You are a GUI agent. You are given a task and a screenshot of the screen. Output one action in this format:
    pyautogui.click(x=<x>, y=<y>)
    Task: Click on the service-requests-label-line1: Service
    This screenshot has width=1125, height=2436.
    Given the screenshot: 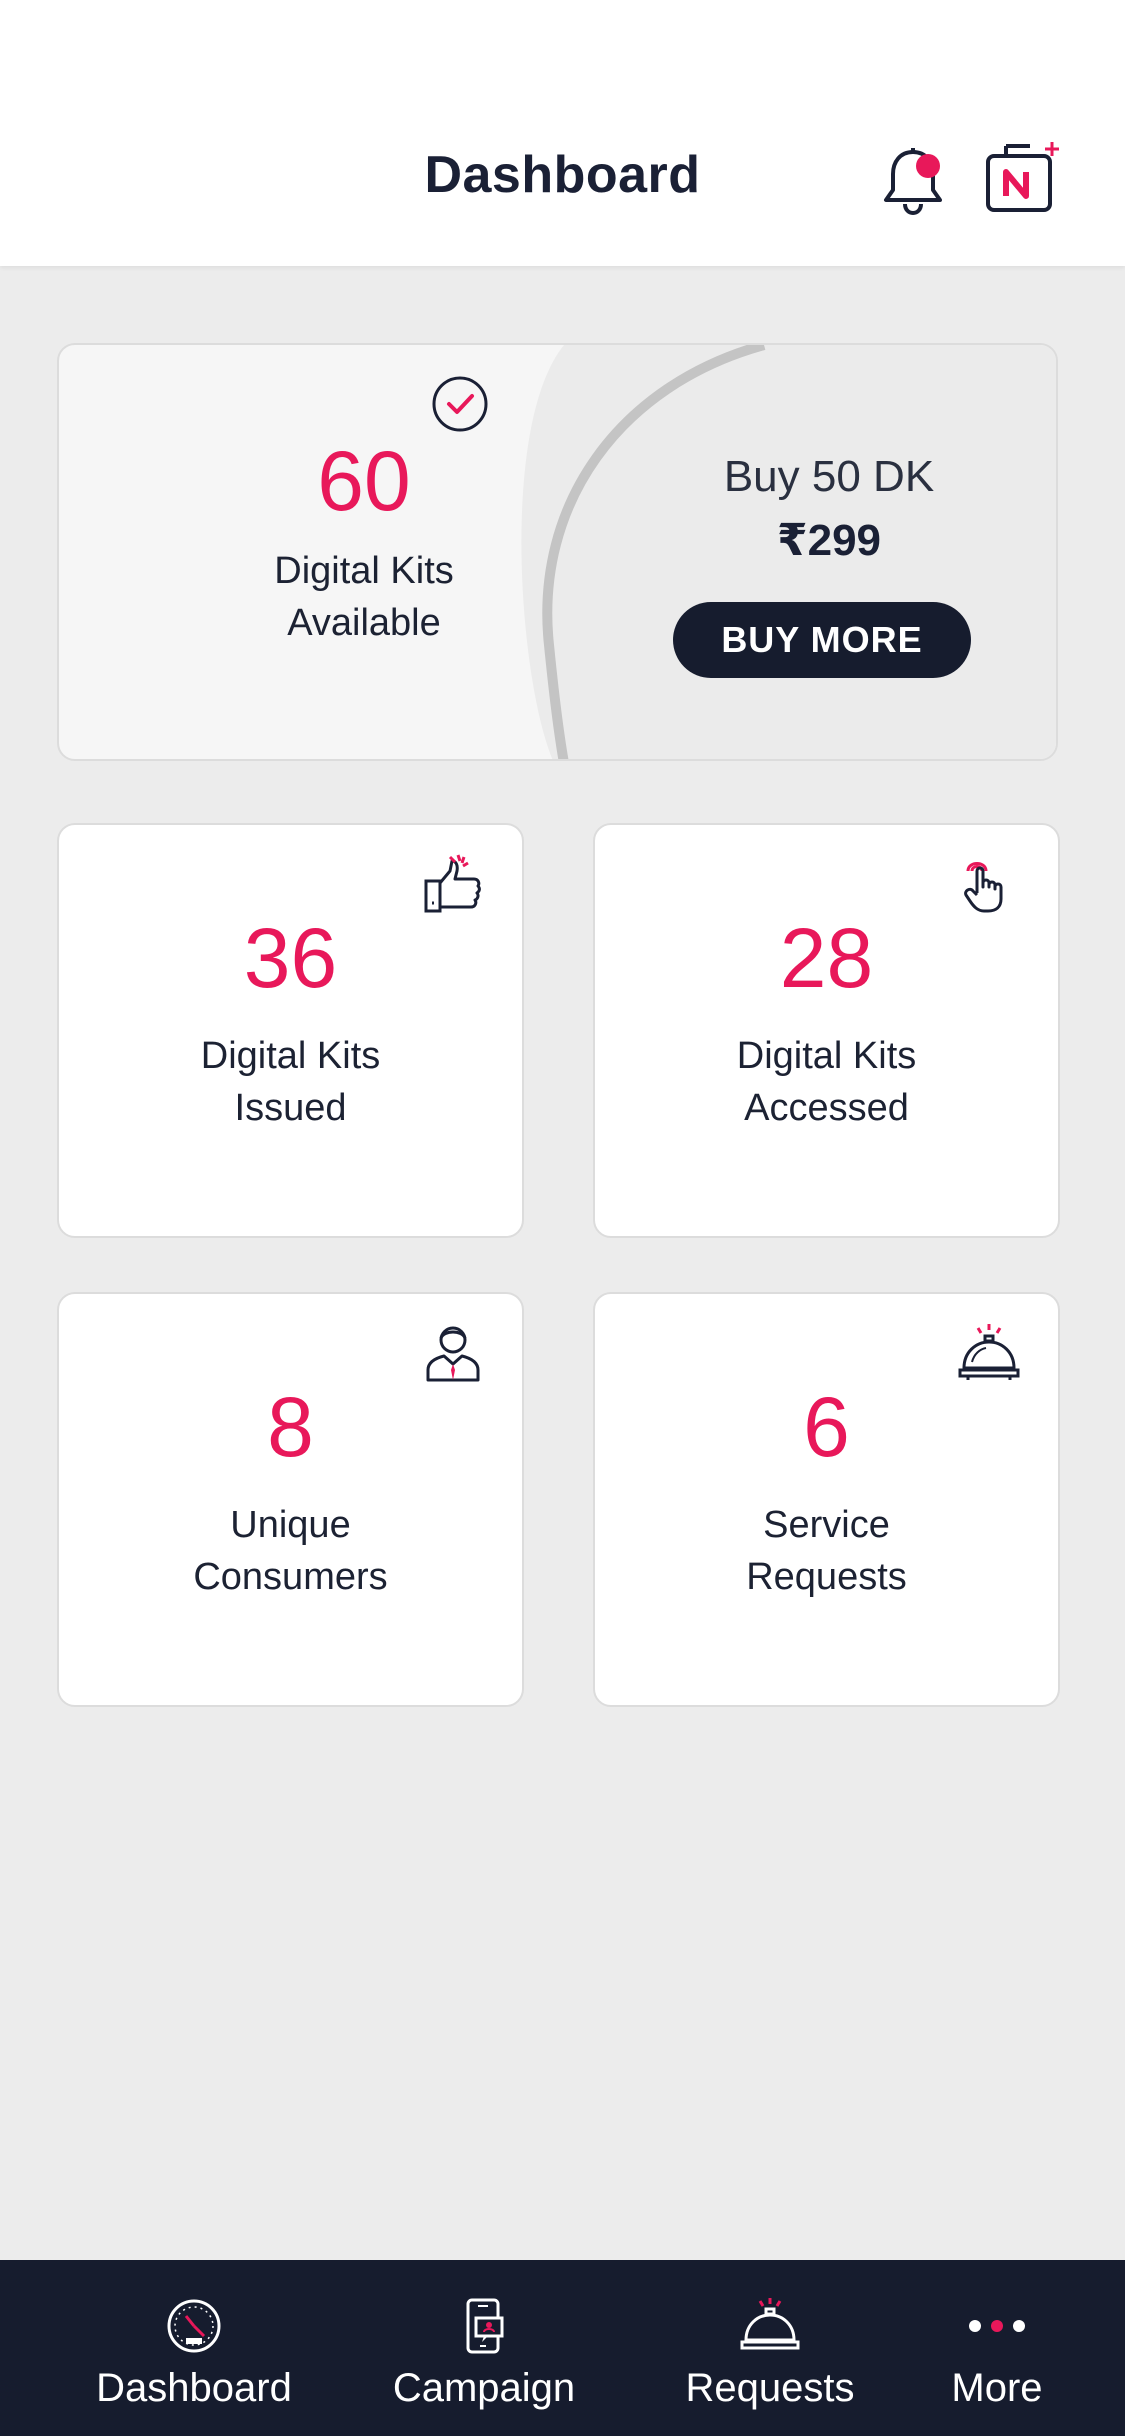 What is the action you would take?
    pyautogui.click(x=826, y=1525)
    